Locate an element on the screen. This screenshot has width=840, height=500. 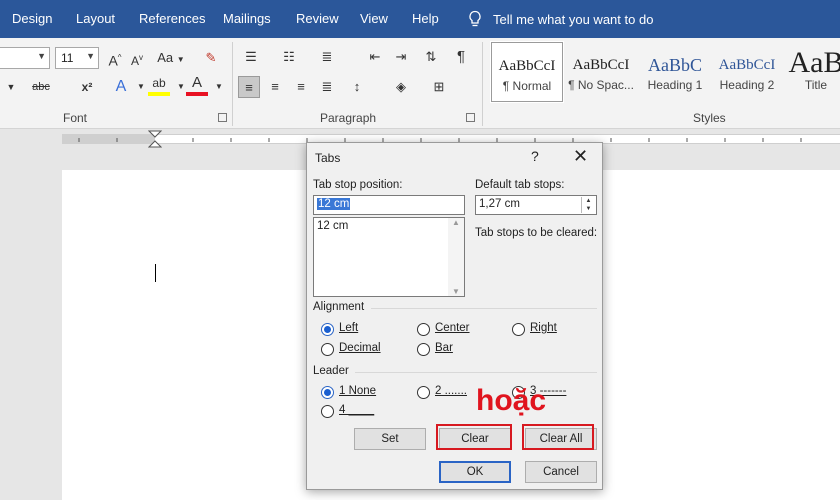
tab-help: Help is located at coordinates (425, 19).